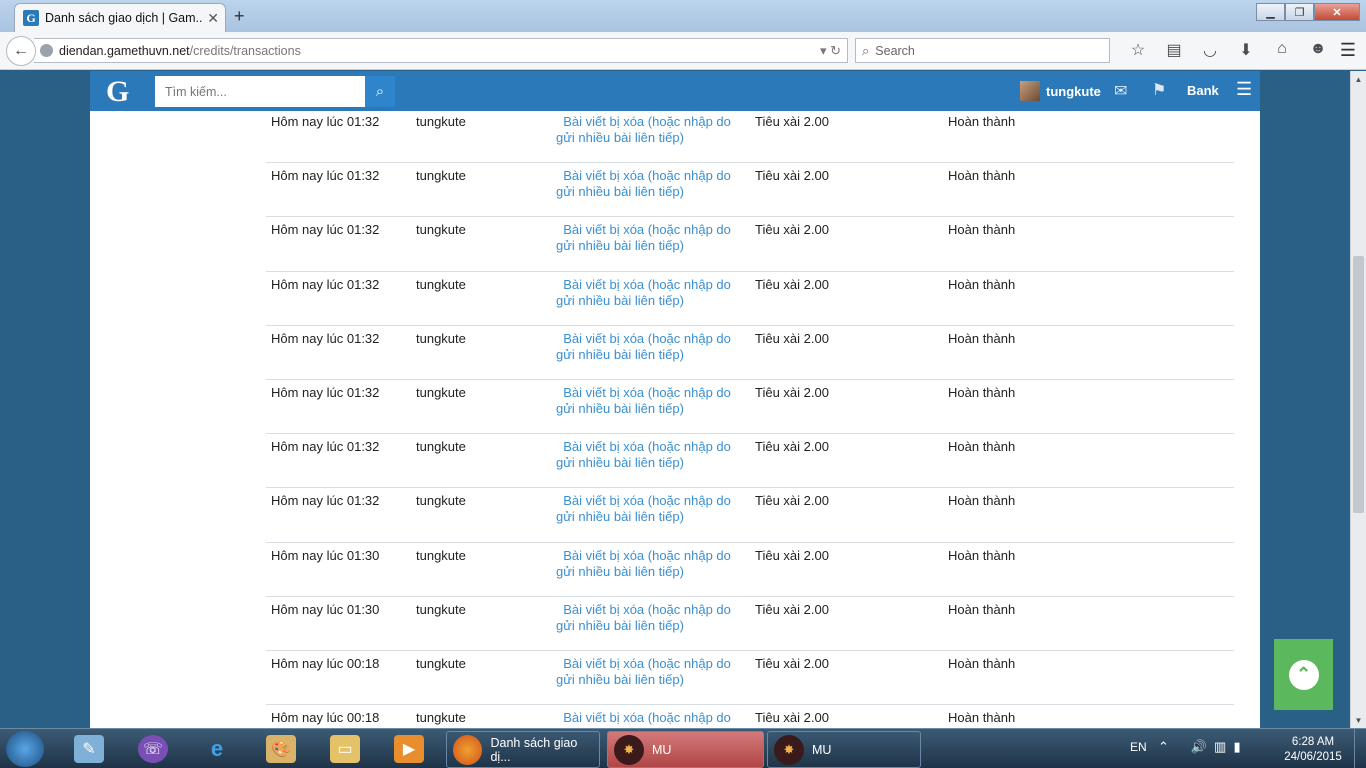 This screenshot has width=1366, height=768. Describe the element at coordinates (1120, 91) in the screenshot. I see `inbox-icon: ✉` at that location.